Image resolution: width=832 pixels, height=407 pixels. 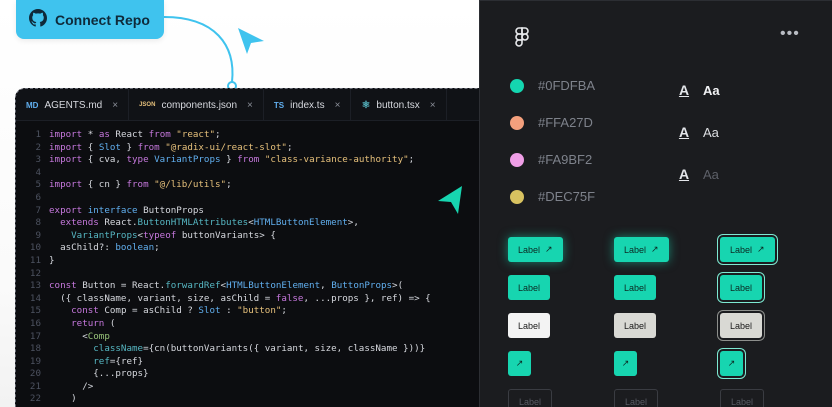 I want to click on code-line: 12, so click(x=258, y=274).